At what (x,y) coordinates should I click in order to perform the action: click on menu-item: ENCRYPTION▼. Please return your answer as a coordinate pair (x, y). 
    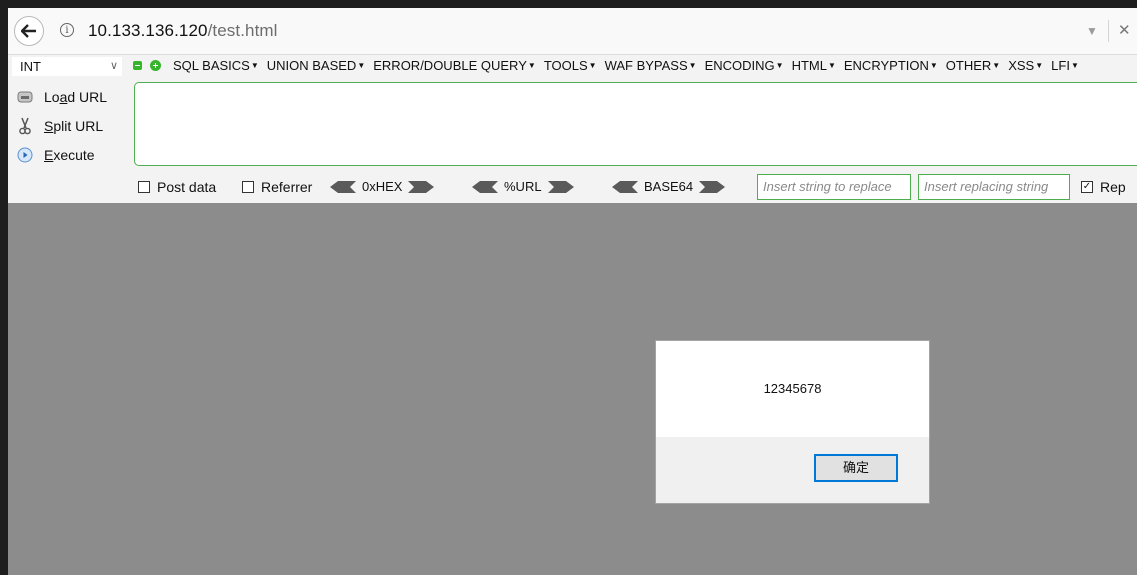
    Looking at the image, I should click on (891, 65).